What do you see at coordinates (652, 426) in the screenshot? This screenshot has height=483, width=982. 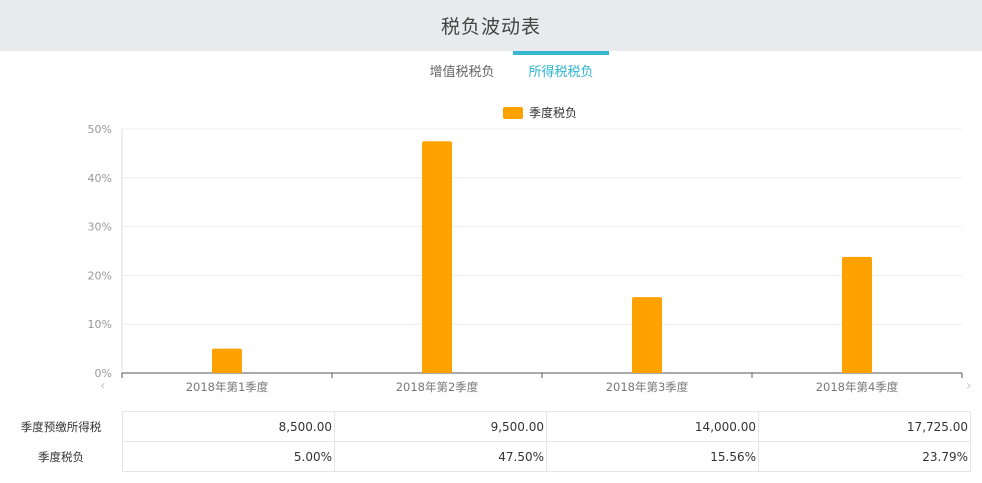 I see `table-cell: 14,000.00` at bounding box center [652, 426].